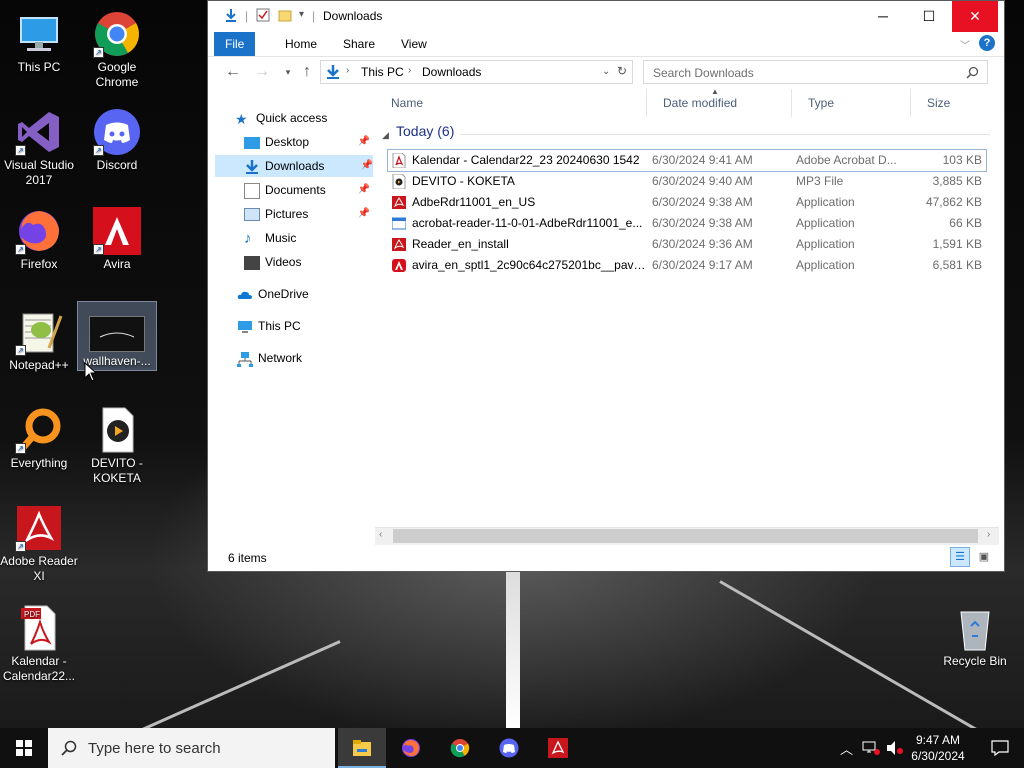 This screenshot has width=1024, height=768. I want to click on mouse-cursor-icon, so click(90, 372).